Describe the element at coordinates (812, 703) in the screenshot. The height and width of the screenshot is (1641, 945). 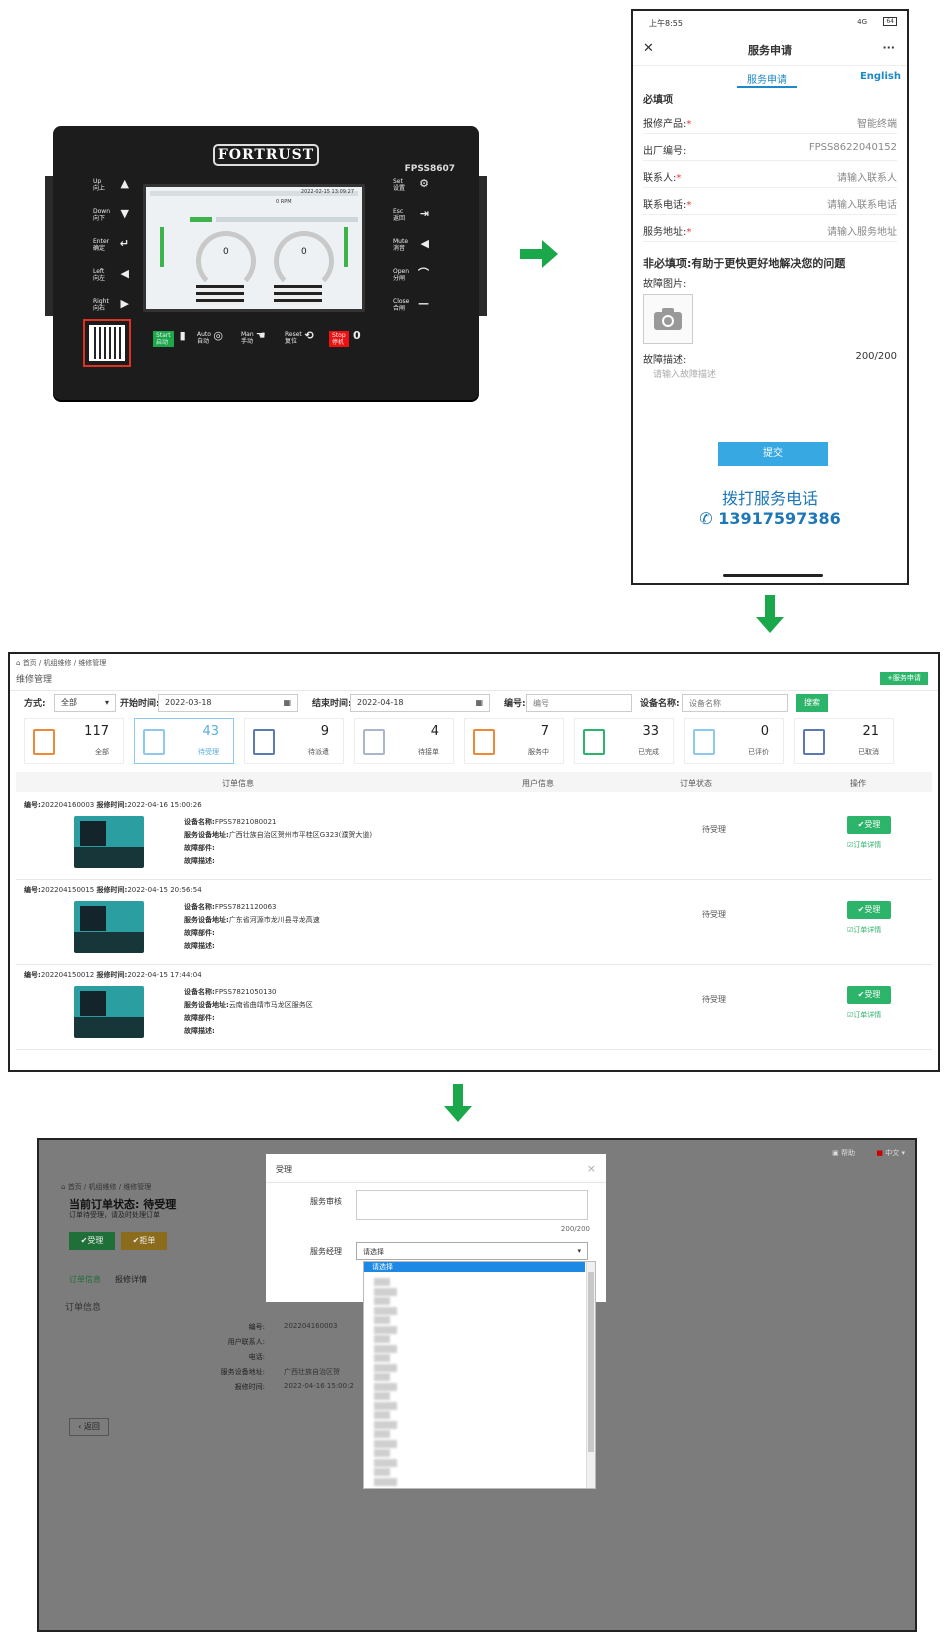
I see `search-button: 搜索` at that location.